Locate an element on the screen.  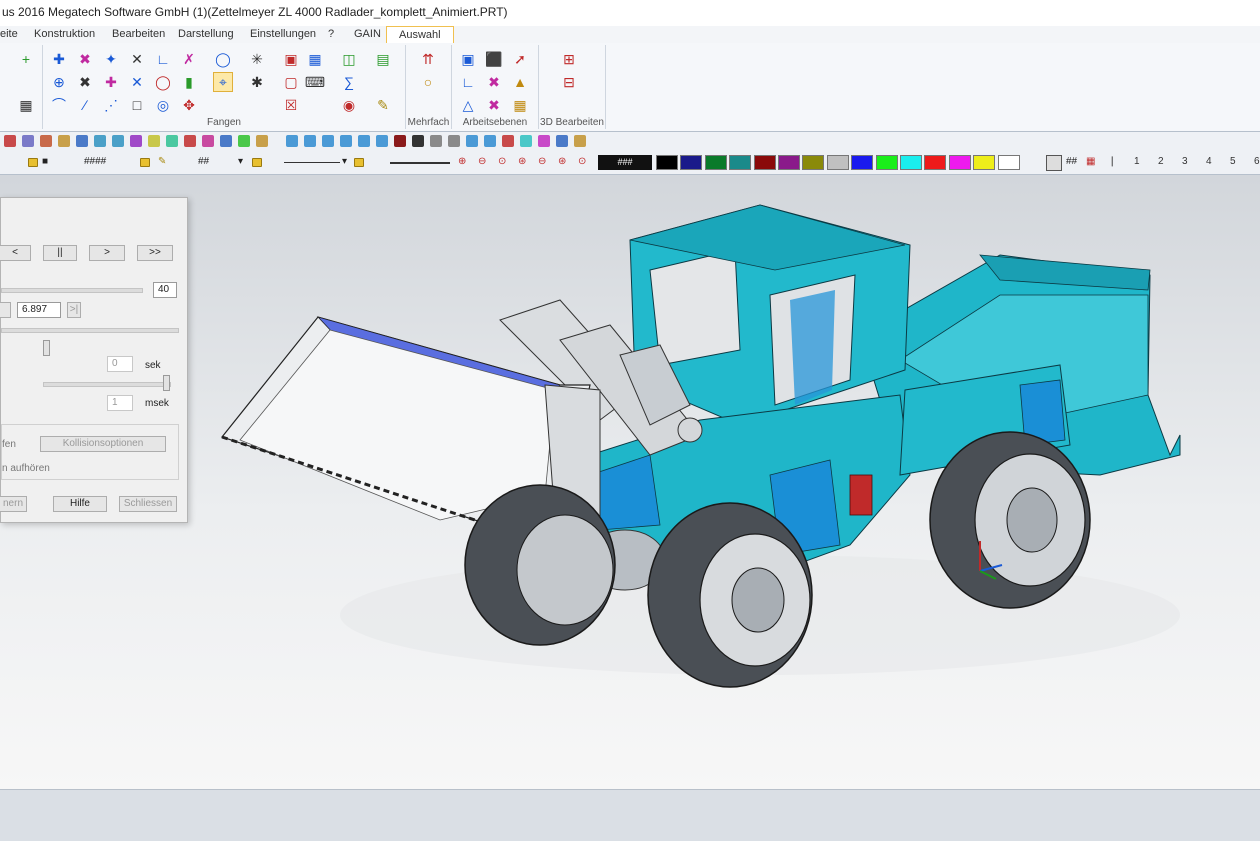
snap-bar-icon: ▮ is located at coordinates (189, 82).